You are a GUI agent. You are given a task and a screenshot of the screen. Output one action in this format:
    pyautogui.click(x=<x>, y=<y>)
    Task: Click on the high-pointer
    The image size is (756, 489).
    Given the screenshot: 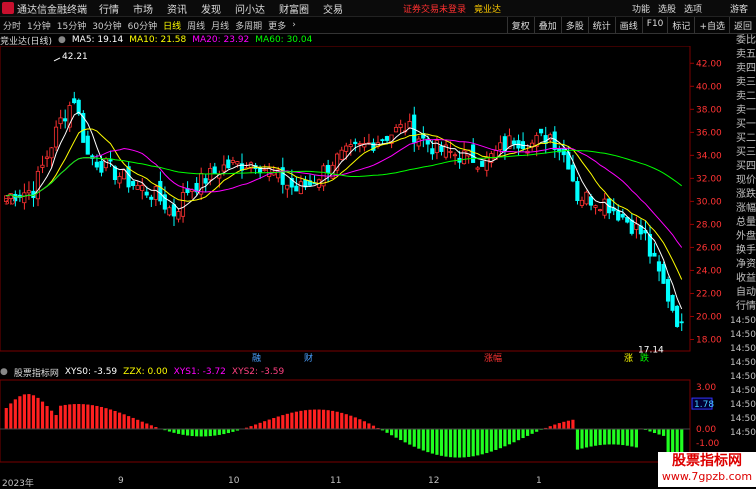 What is the action you would take?
    pyautogui.click(x=57, y=59)
    